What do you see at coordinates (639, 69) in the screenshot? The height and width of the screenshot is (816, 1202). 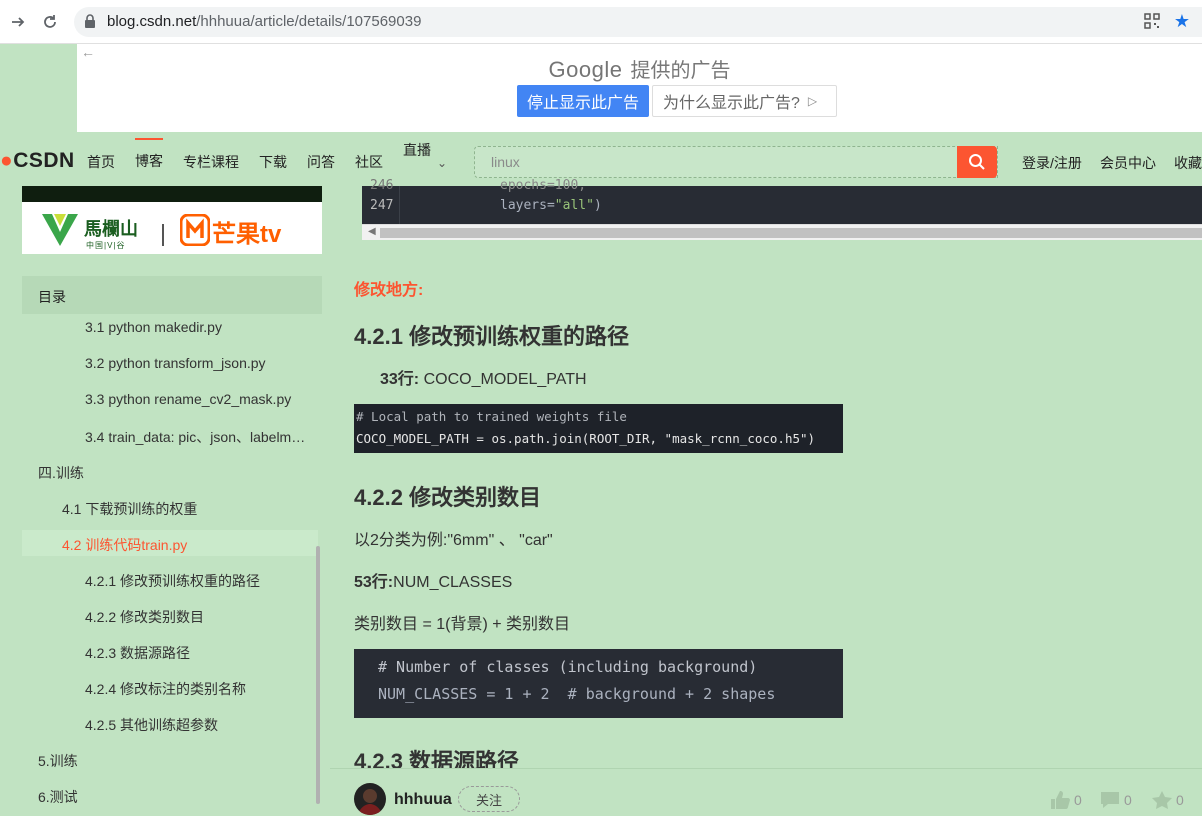 I see `ad-header: Google 提供的广告` at bounding box center [639, 69].